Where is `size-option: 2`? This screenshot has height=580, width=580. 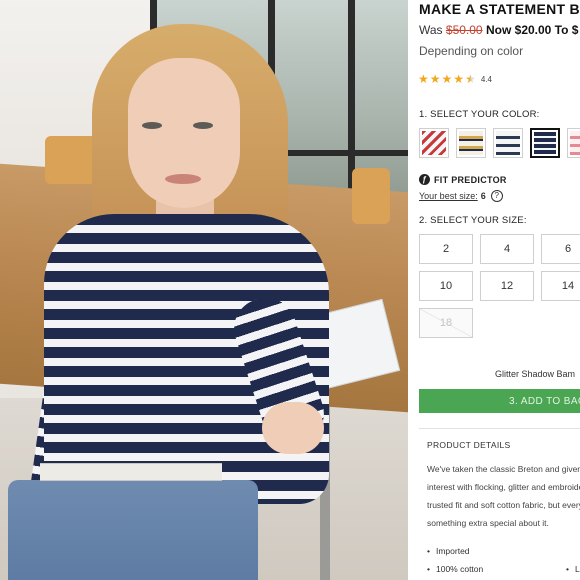 size-option: 2 is located at coordinates (446, 249).